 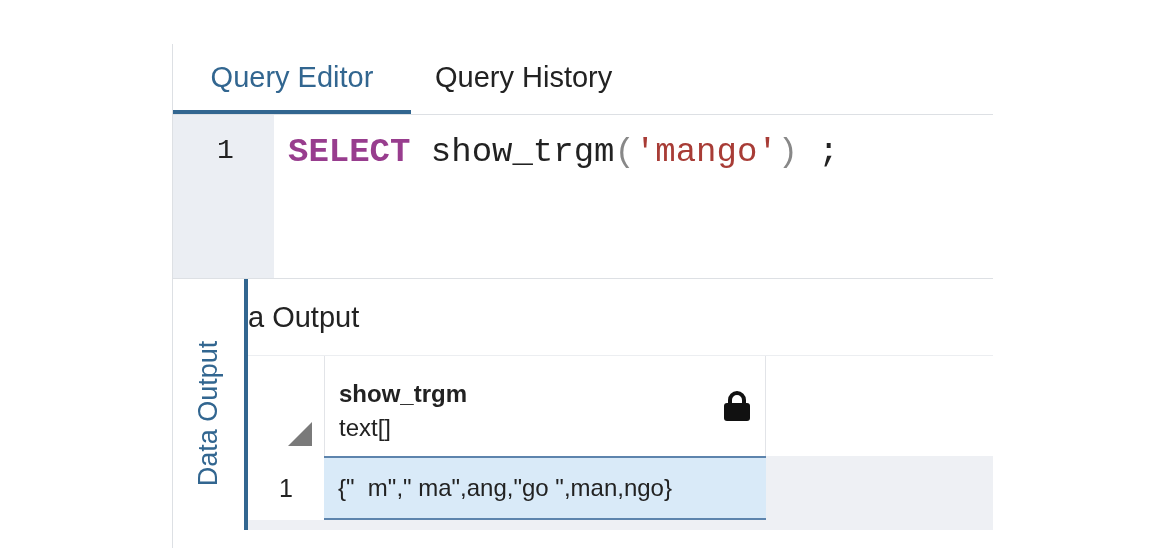 I want to click on panel-title: a Output, so click(x=304, y=317).